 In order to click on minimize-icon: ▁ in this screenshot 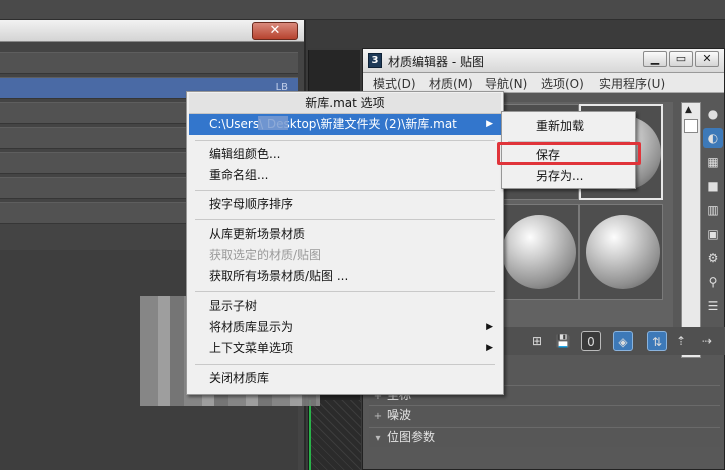, I will do `click(655, 58)`.